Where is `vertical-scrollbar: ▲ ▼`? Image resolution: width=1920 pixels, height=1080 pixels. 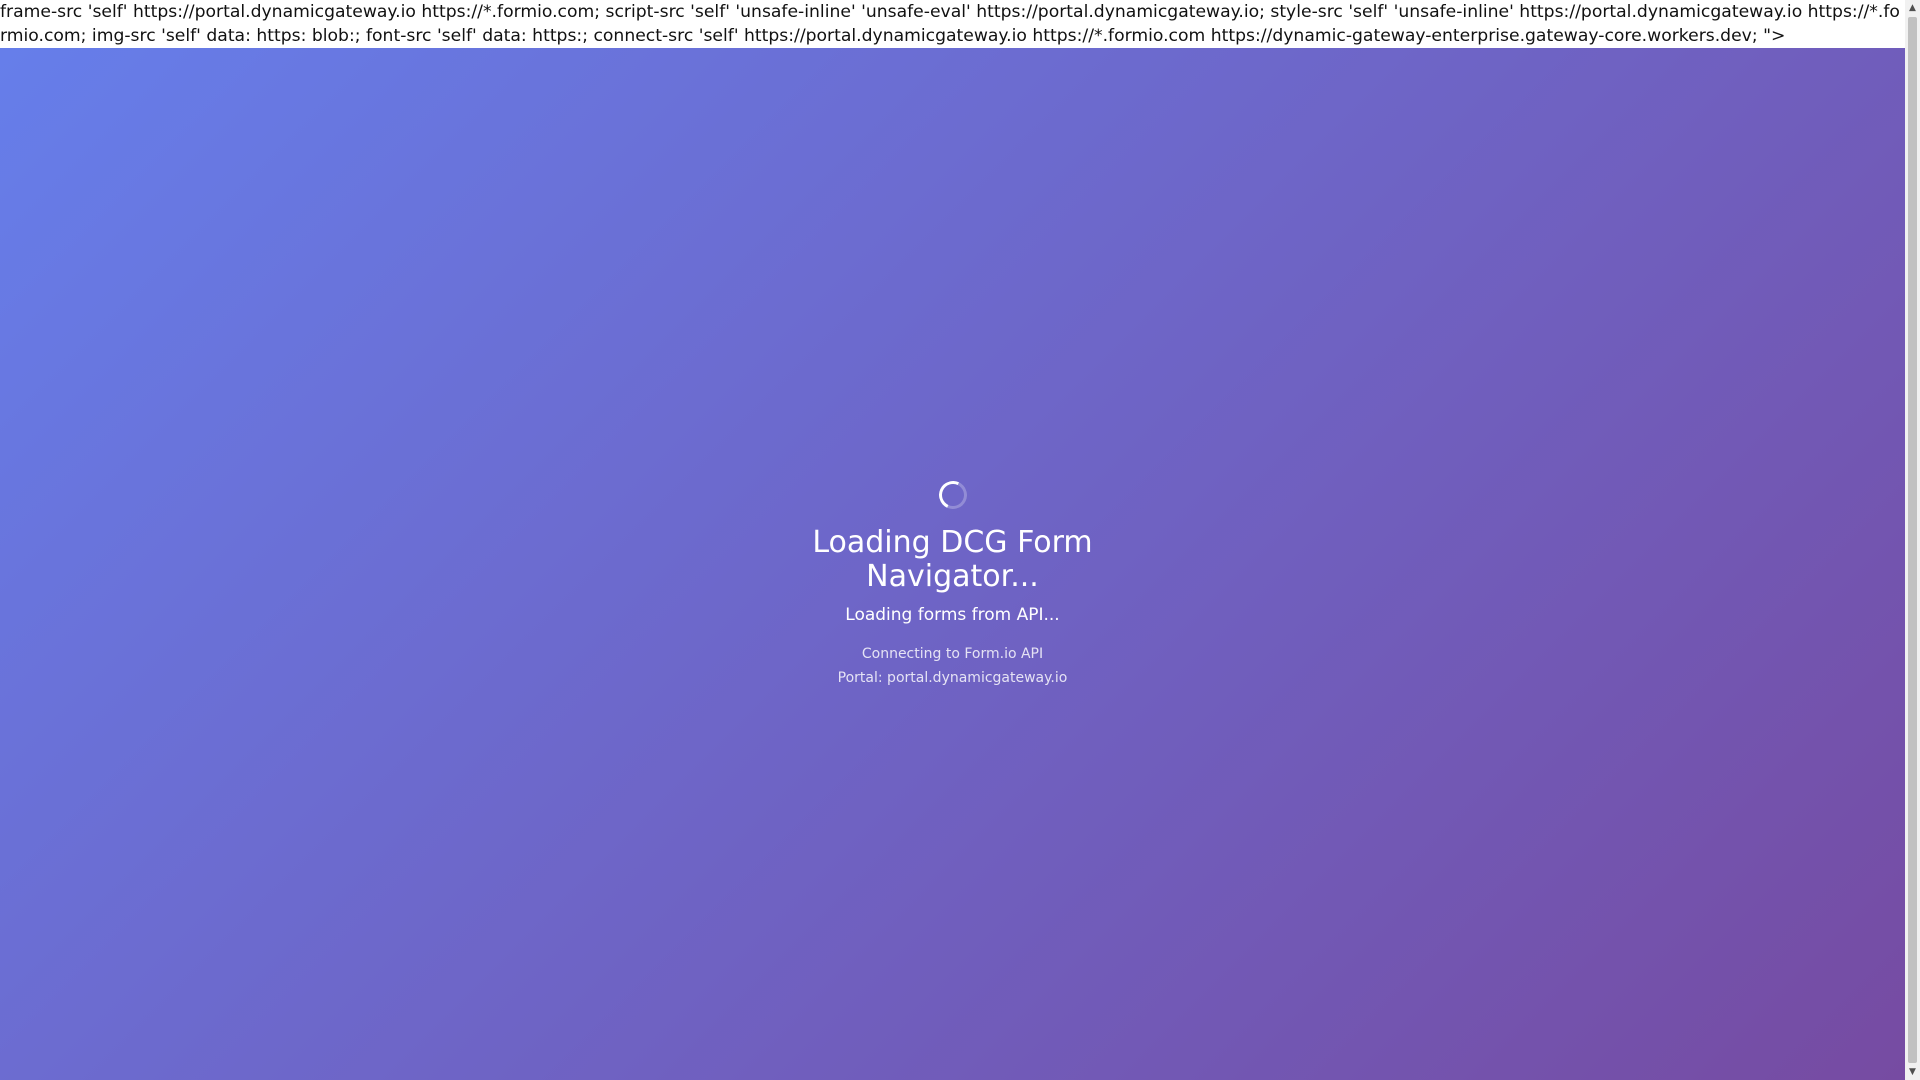
vertical-scrollbar: ▲ ▼ is located at coordinates (1912, 540).